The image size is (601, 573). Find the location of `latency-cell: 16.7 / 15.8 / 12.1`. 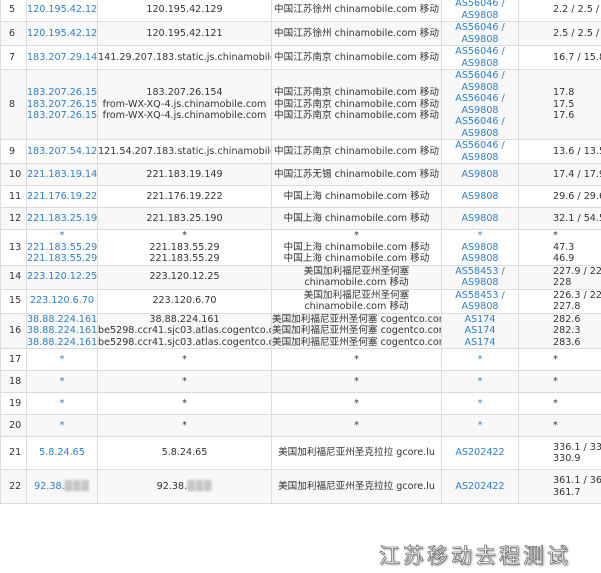

latency-cell: 16.7 / 15.8 / 12.1 is located at coordinates (559, 57).